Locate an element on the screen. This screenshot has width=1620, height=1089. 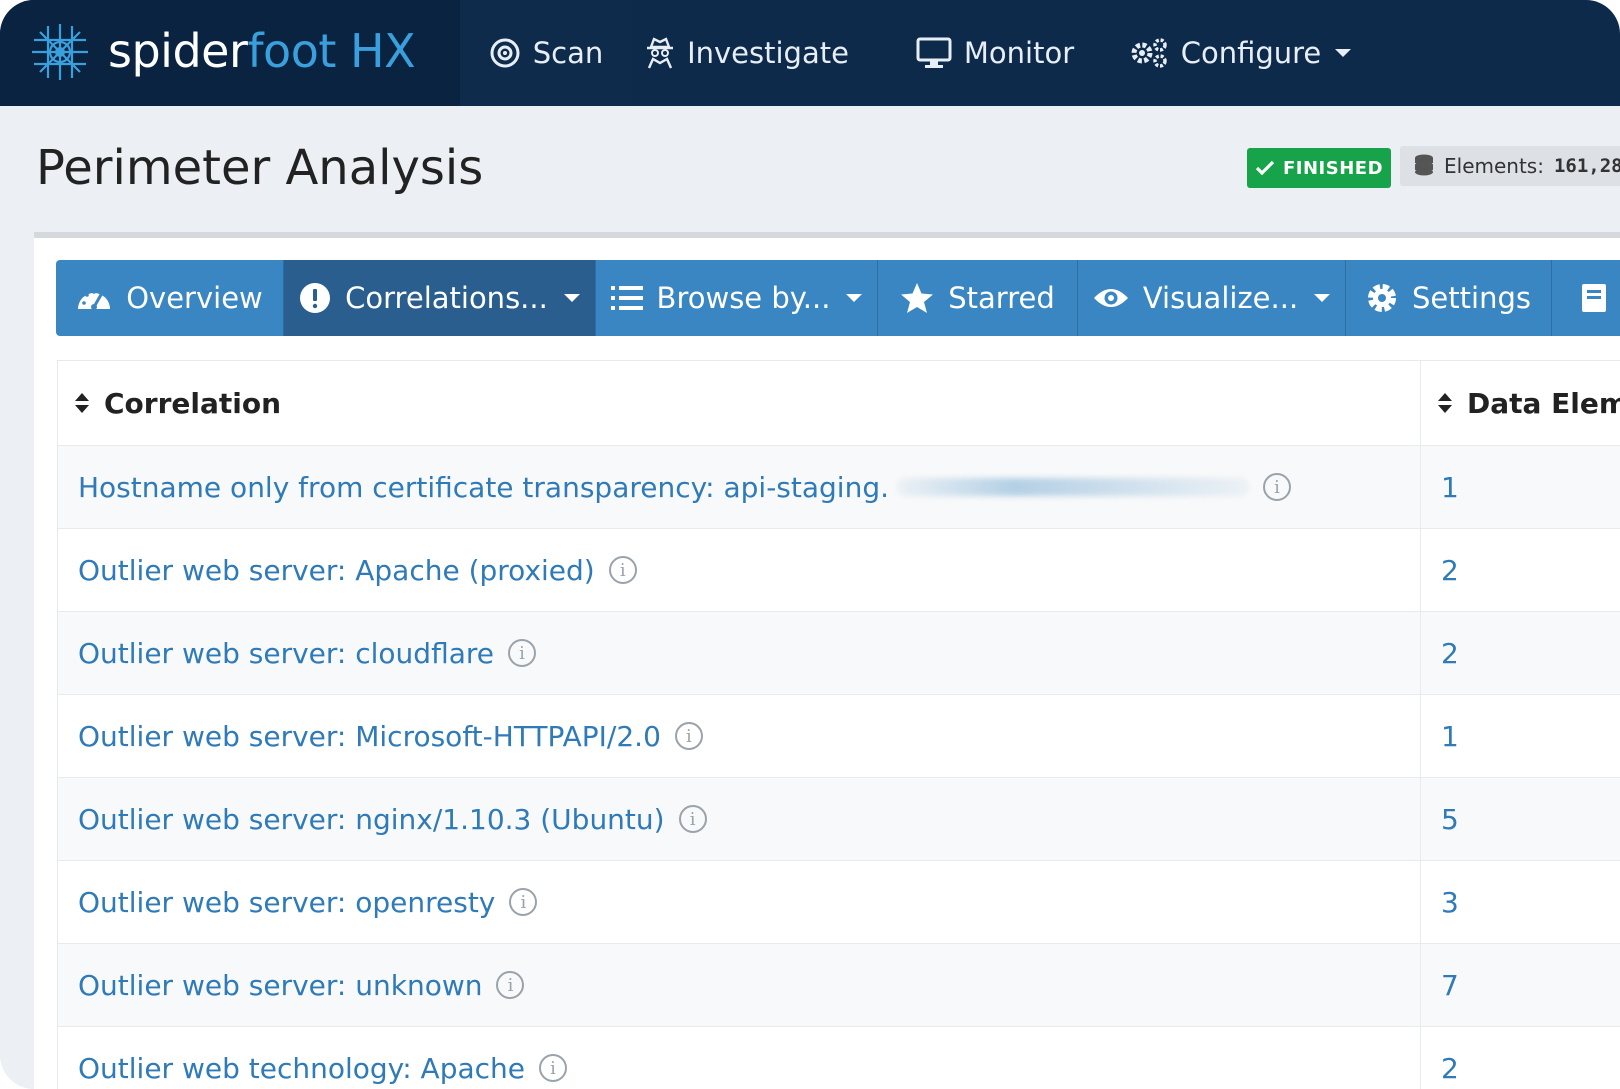
target-icon is located at coordinates (505, 53).